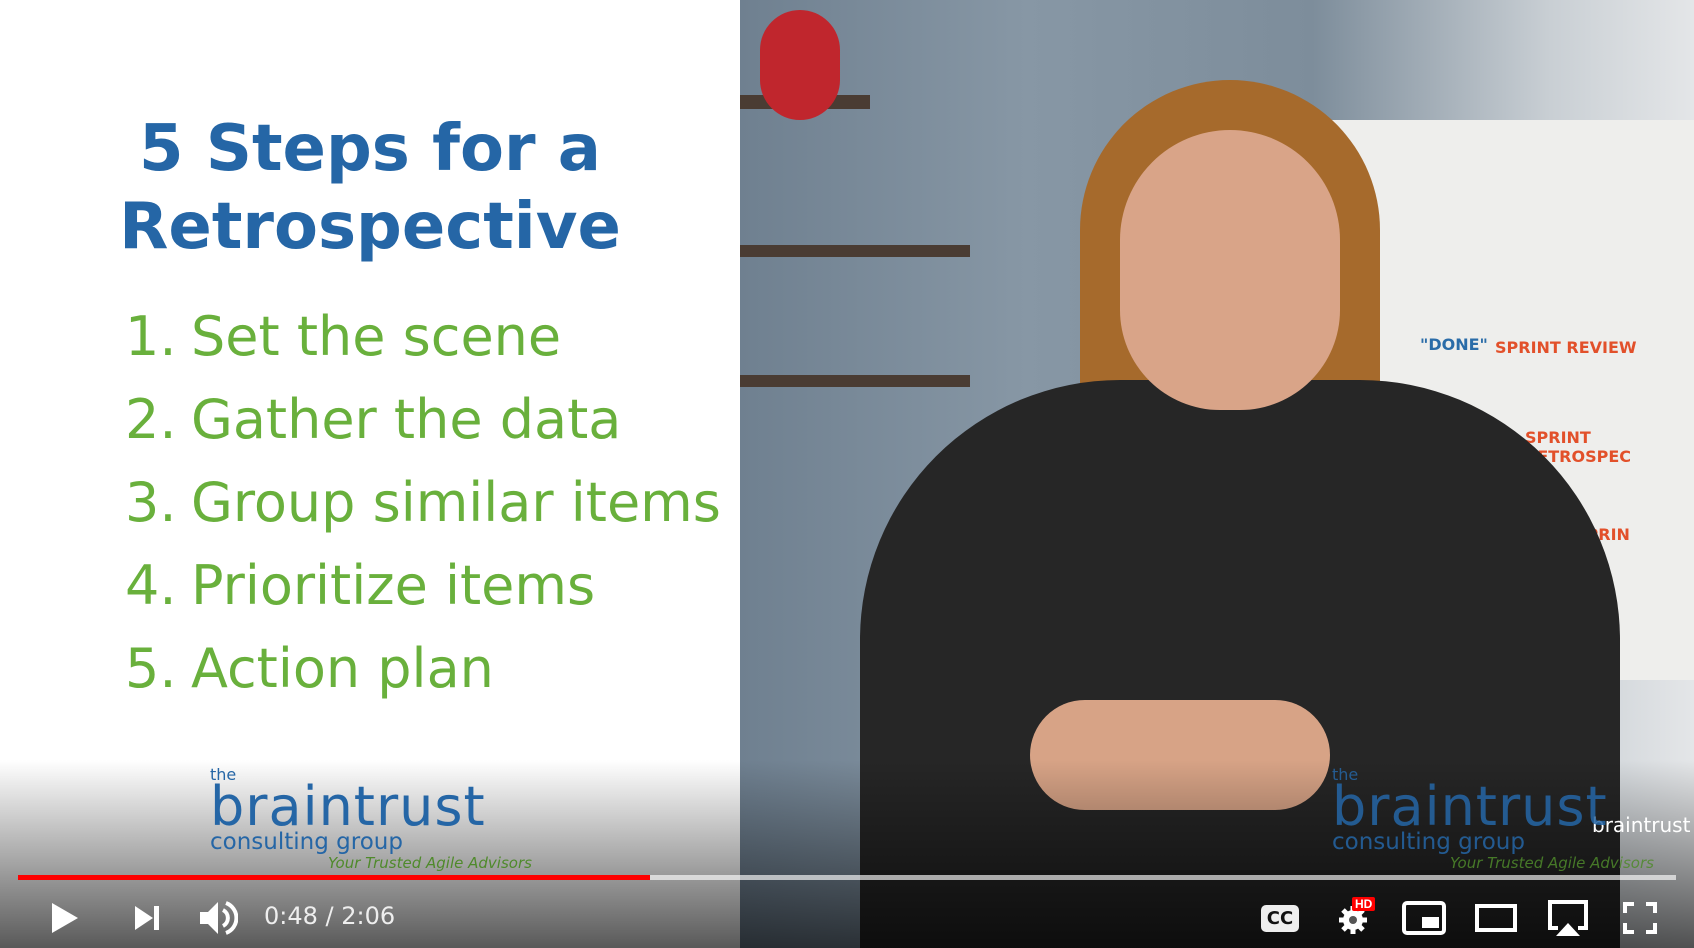  I want to click on progress-bar, so click(847, 877).